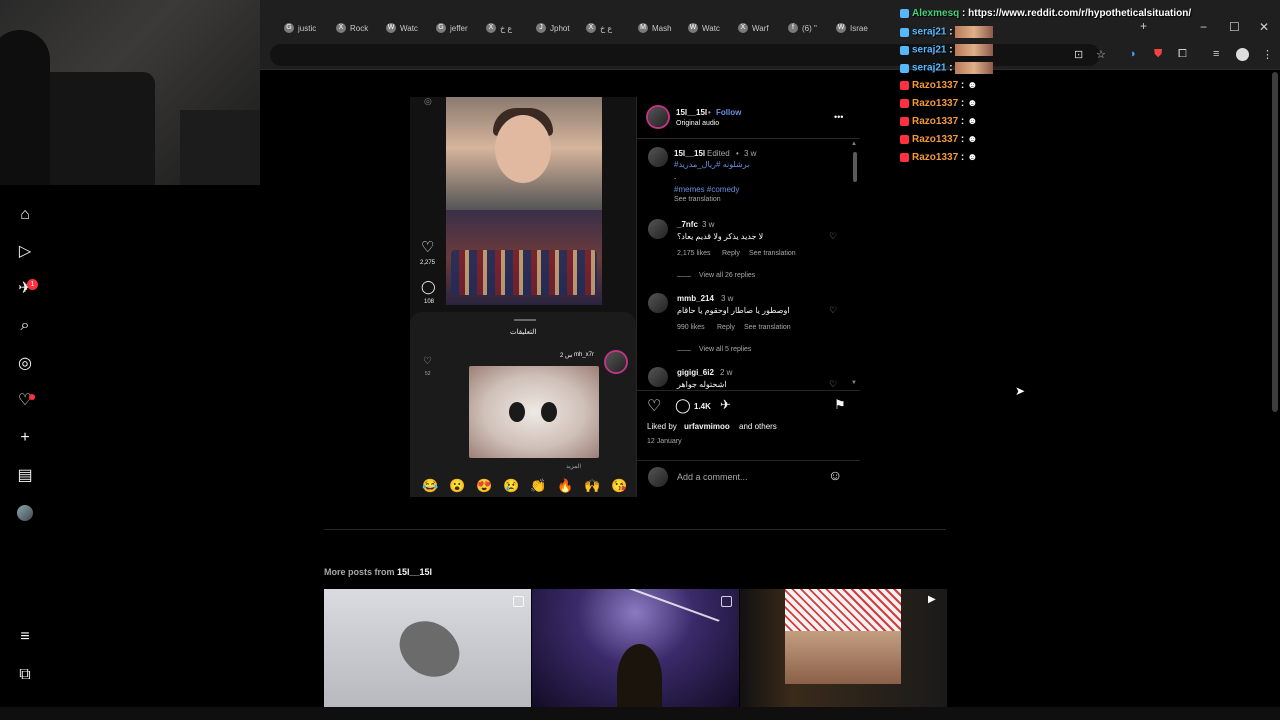 Image resolution: width=1280 pixels, height=720 pixels. I want to click on tab-label: jeffer, so click(459, 28).